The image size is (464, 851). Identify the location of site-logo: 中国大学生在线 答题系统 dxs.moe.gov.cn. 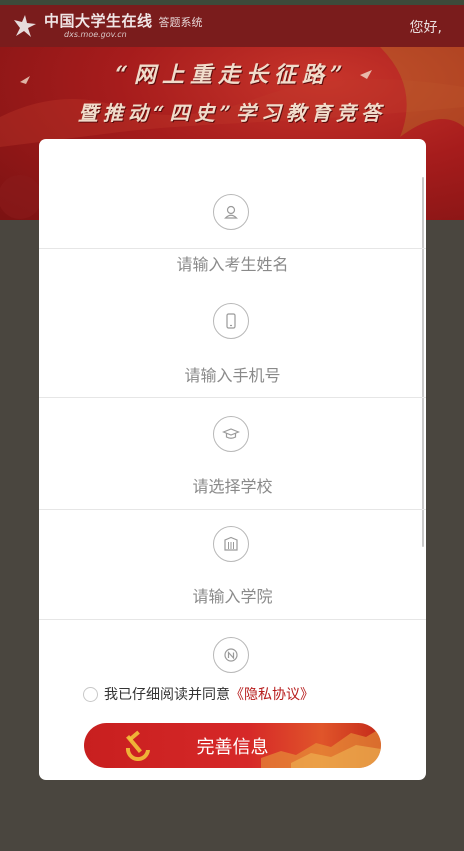
(107, 26).